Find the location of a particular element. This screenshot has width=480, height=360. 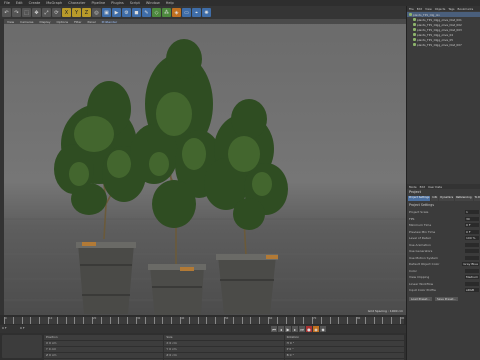

om-menu-view: View is located at coordinates (428, 9).